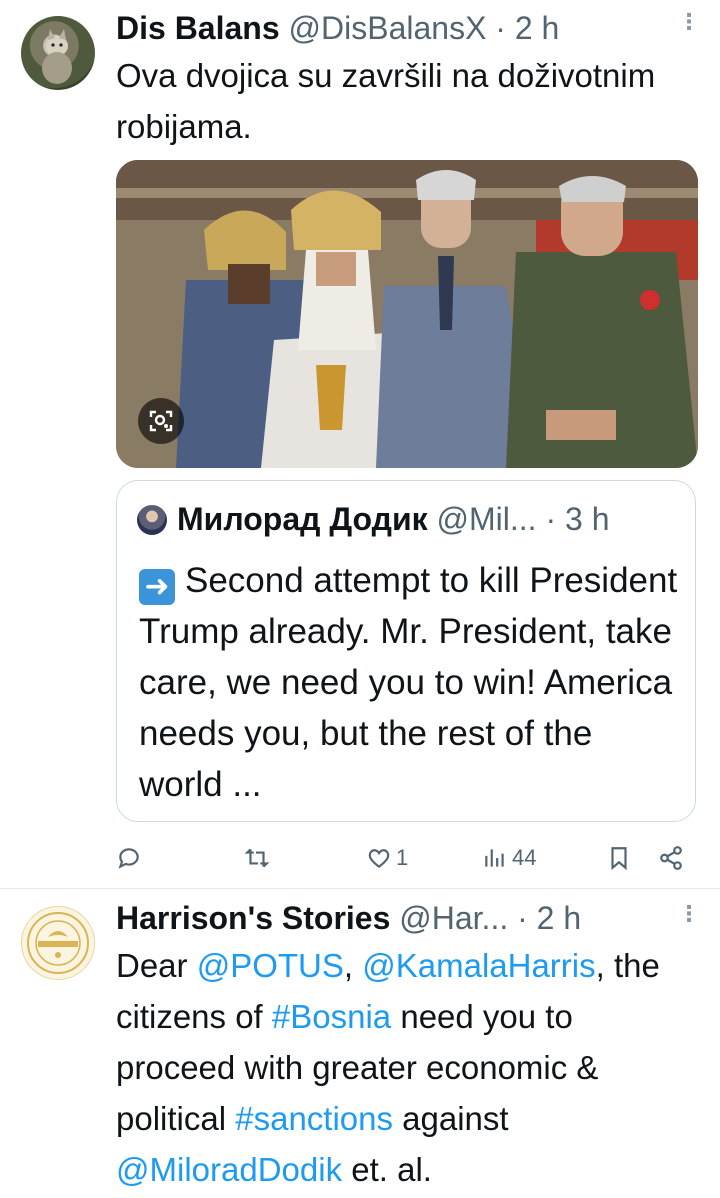  What do you see at coordinates (494, 858) in the screenshot?
I see `views-icon` at bounding box center [494, 858].